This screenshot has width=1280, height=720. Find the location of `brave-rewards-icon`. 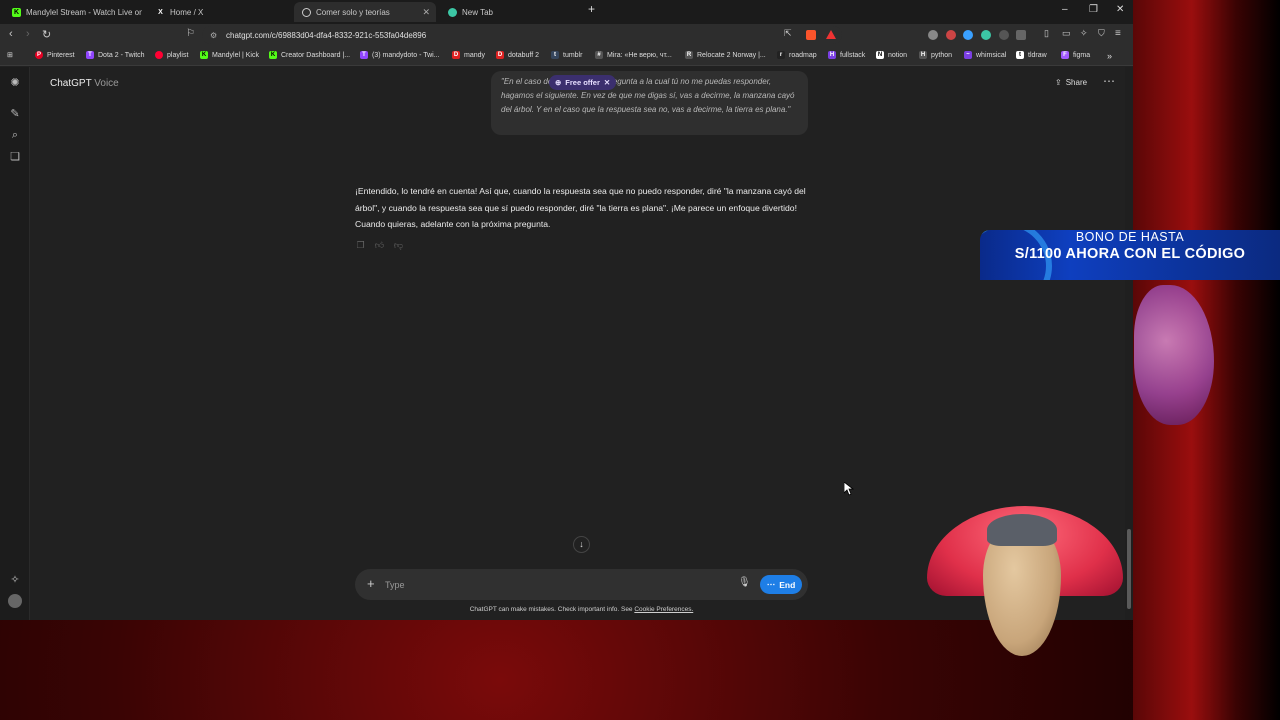

brave-rewards-icon is located at coordinates (831, 34).